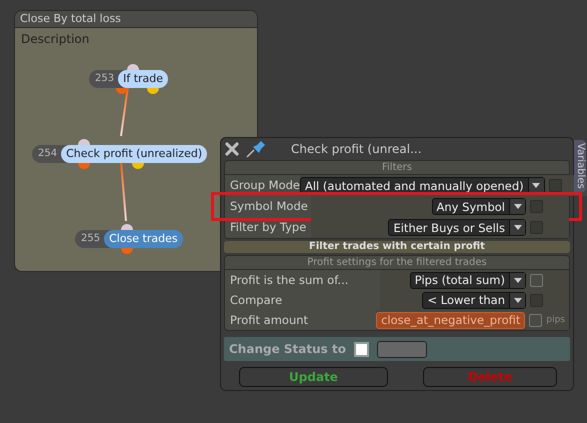 Image resolution: width=587 pixels, height=423 pixels. Describe the element at coordinates (313, 377) in the screenshot. I see `update-button: Update` at that location.